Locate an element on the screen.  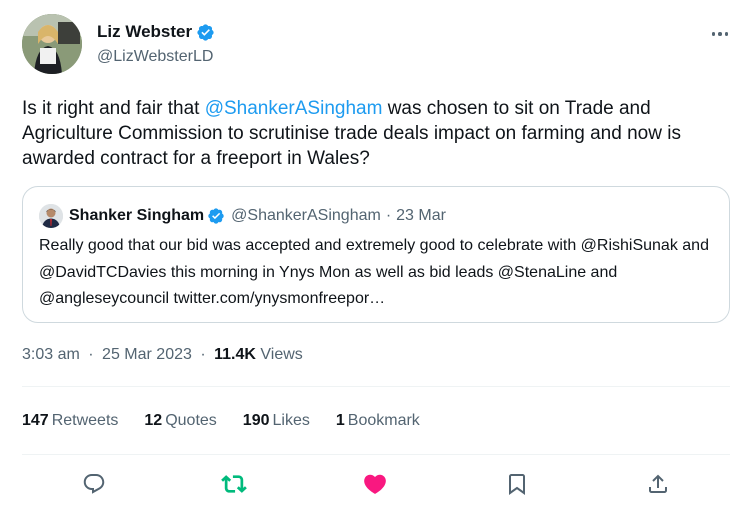
likes-stat: 190 Likes is located at coordinates (276, 421).